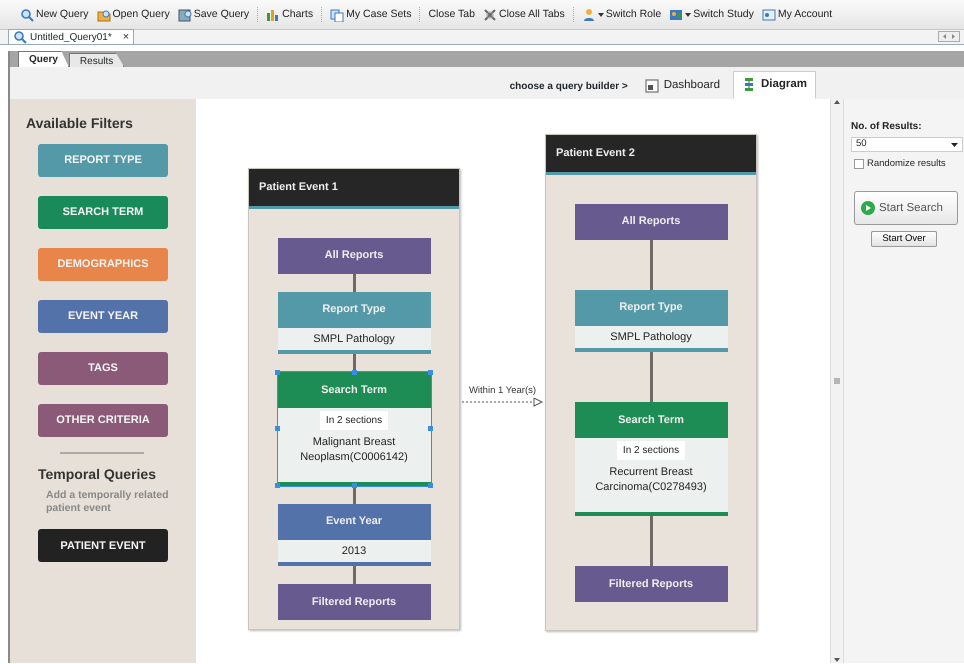 The width and height of the screenshot is (964, 664). What do you see at coordinates (949, 36) in the screenshot?
I see `scroll-arrows-icon` at bounding box center [949, 36].